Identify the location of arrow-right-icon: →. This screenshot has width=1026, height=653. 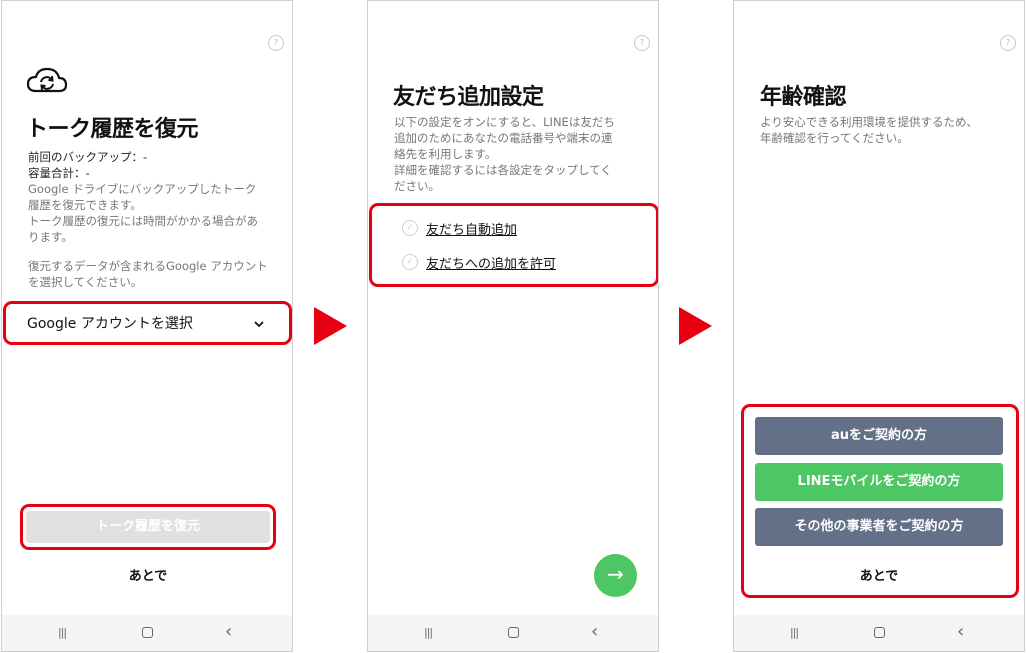
(615, 574).